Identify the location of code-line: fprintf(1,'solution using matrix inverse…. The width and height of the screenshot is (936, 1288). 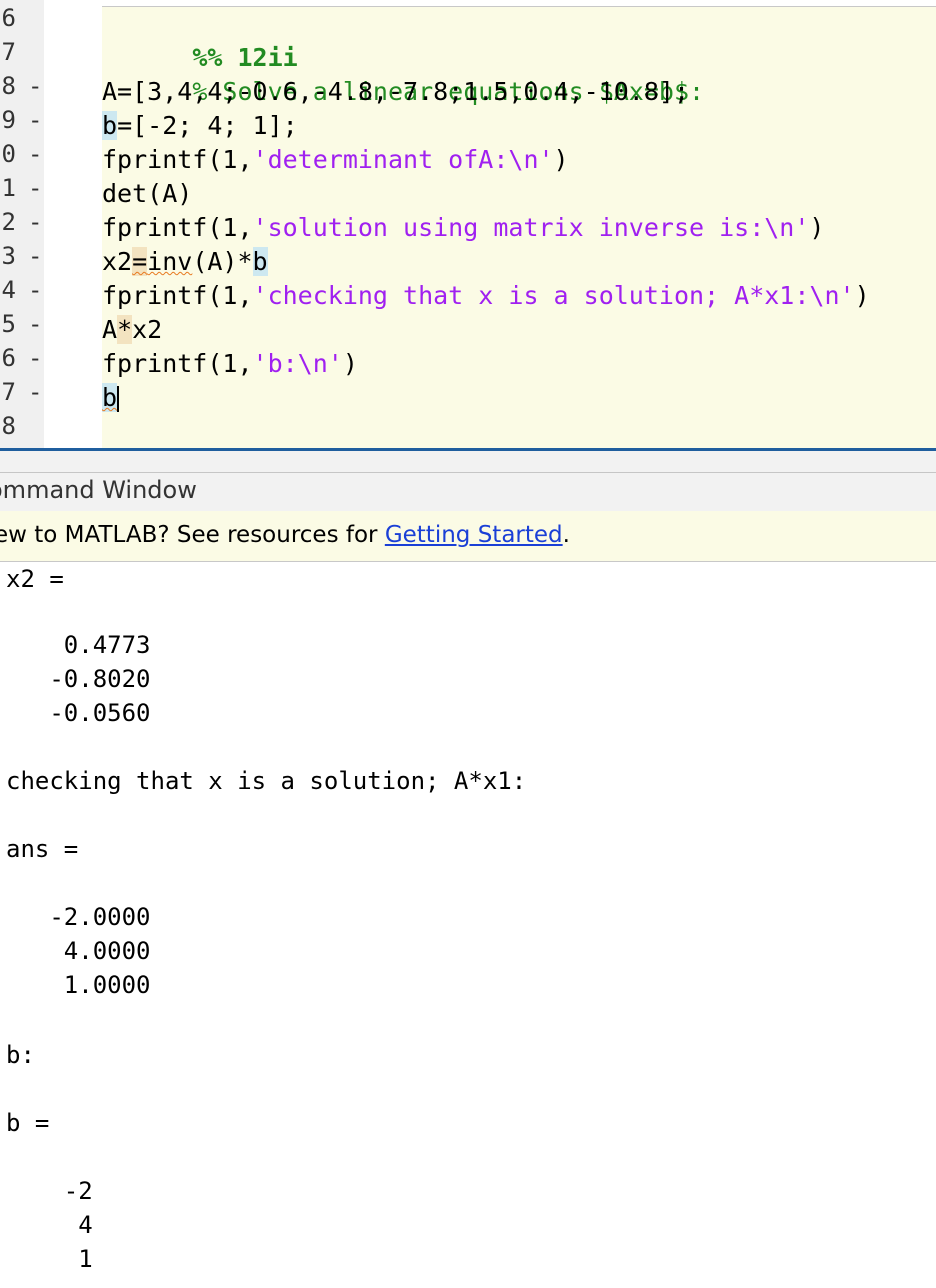
(463, 228).